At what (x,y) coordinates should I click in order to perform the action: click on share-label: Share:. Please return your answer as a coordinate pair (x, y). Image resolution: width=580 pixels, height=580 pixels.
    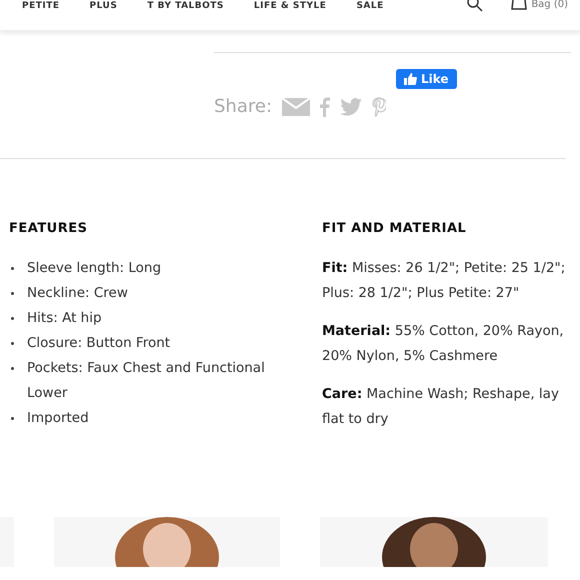
    Looking at the image, I should click on (243, 106).